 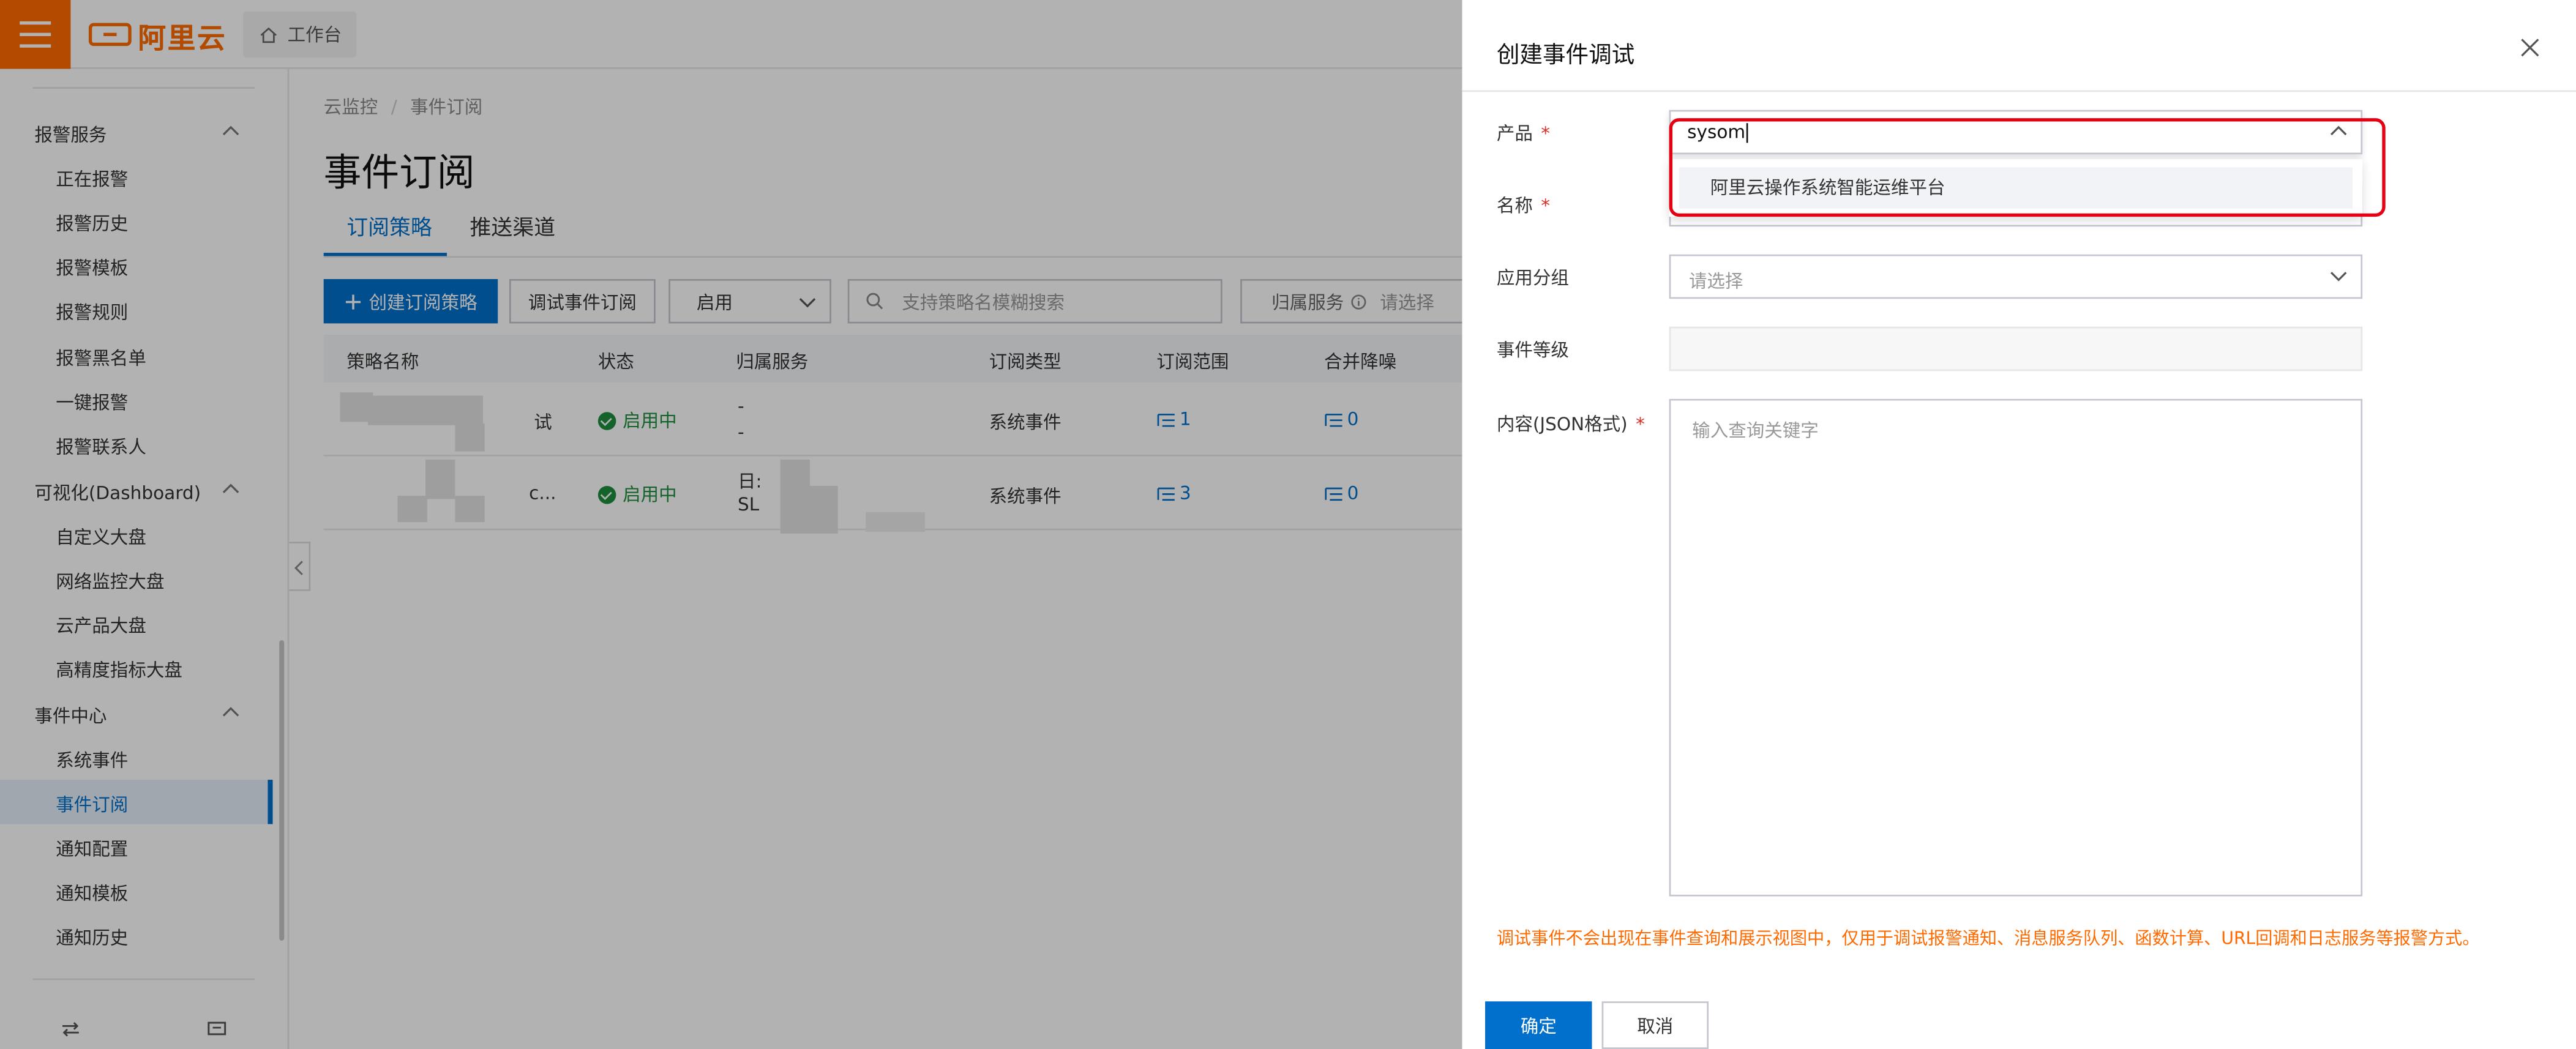 I want to click on drawer-divider, so click(x=2019, y=91).